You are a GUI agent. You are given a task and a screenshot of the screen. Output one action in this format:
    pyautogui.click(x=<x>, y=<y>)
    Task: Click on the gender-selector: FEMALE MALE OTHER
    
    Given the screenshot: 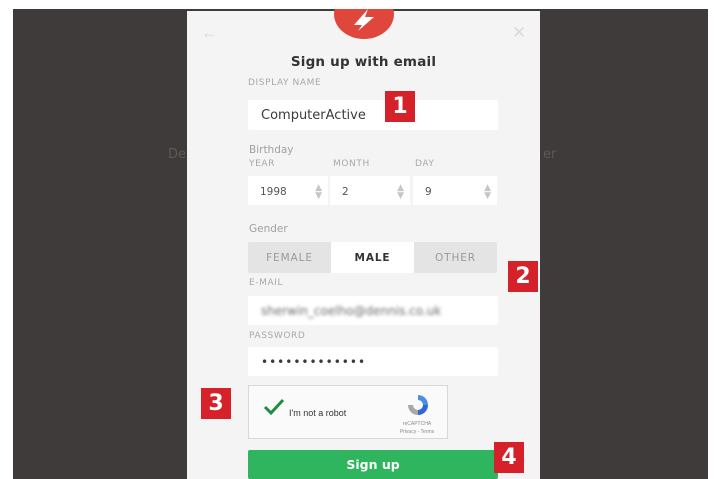 What is the action you would take?
    pyautogui.click(x=372, y=257)
    